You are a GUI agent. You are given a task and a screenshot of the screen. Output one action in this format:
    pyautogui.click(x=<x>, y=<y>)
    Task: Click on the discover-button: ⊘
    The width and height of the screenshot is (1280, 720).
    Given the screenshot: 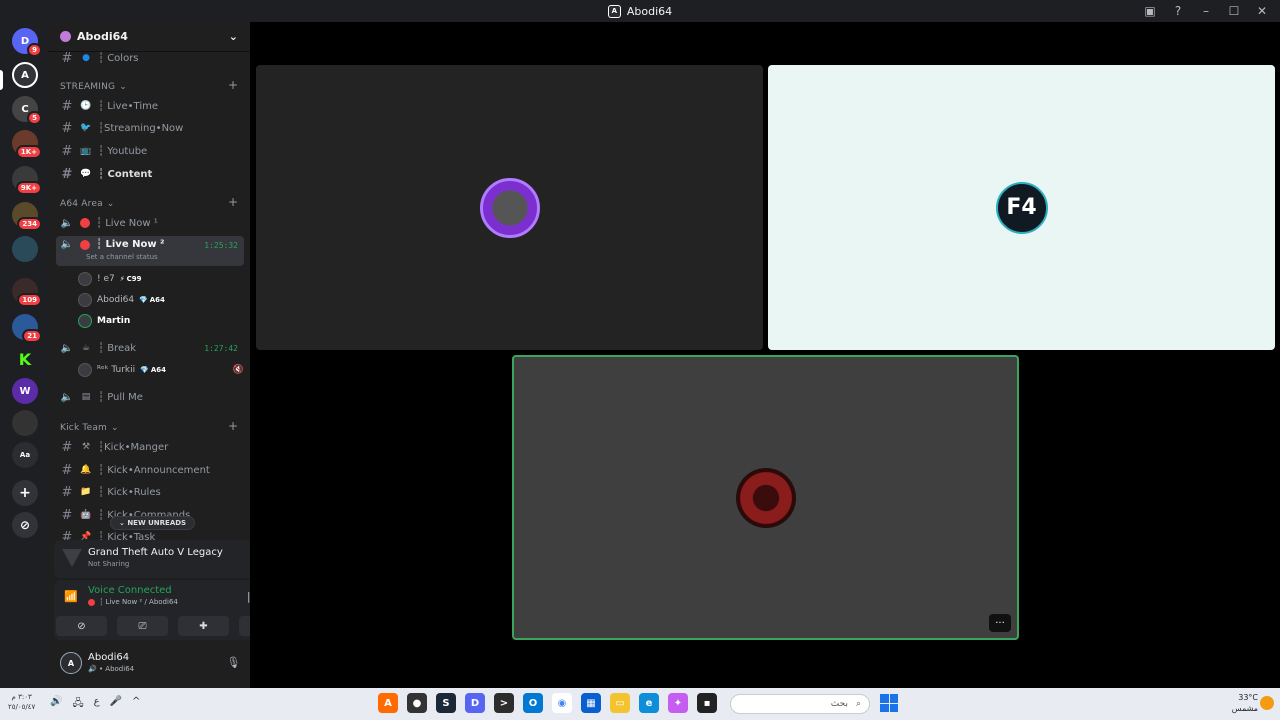 What is the action you would take?
    pyautogui.click(x=25, y=525)
    